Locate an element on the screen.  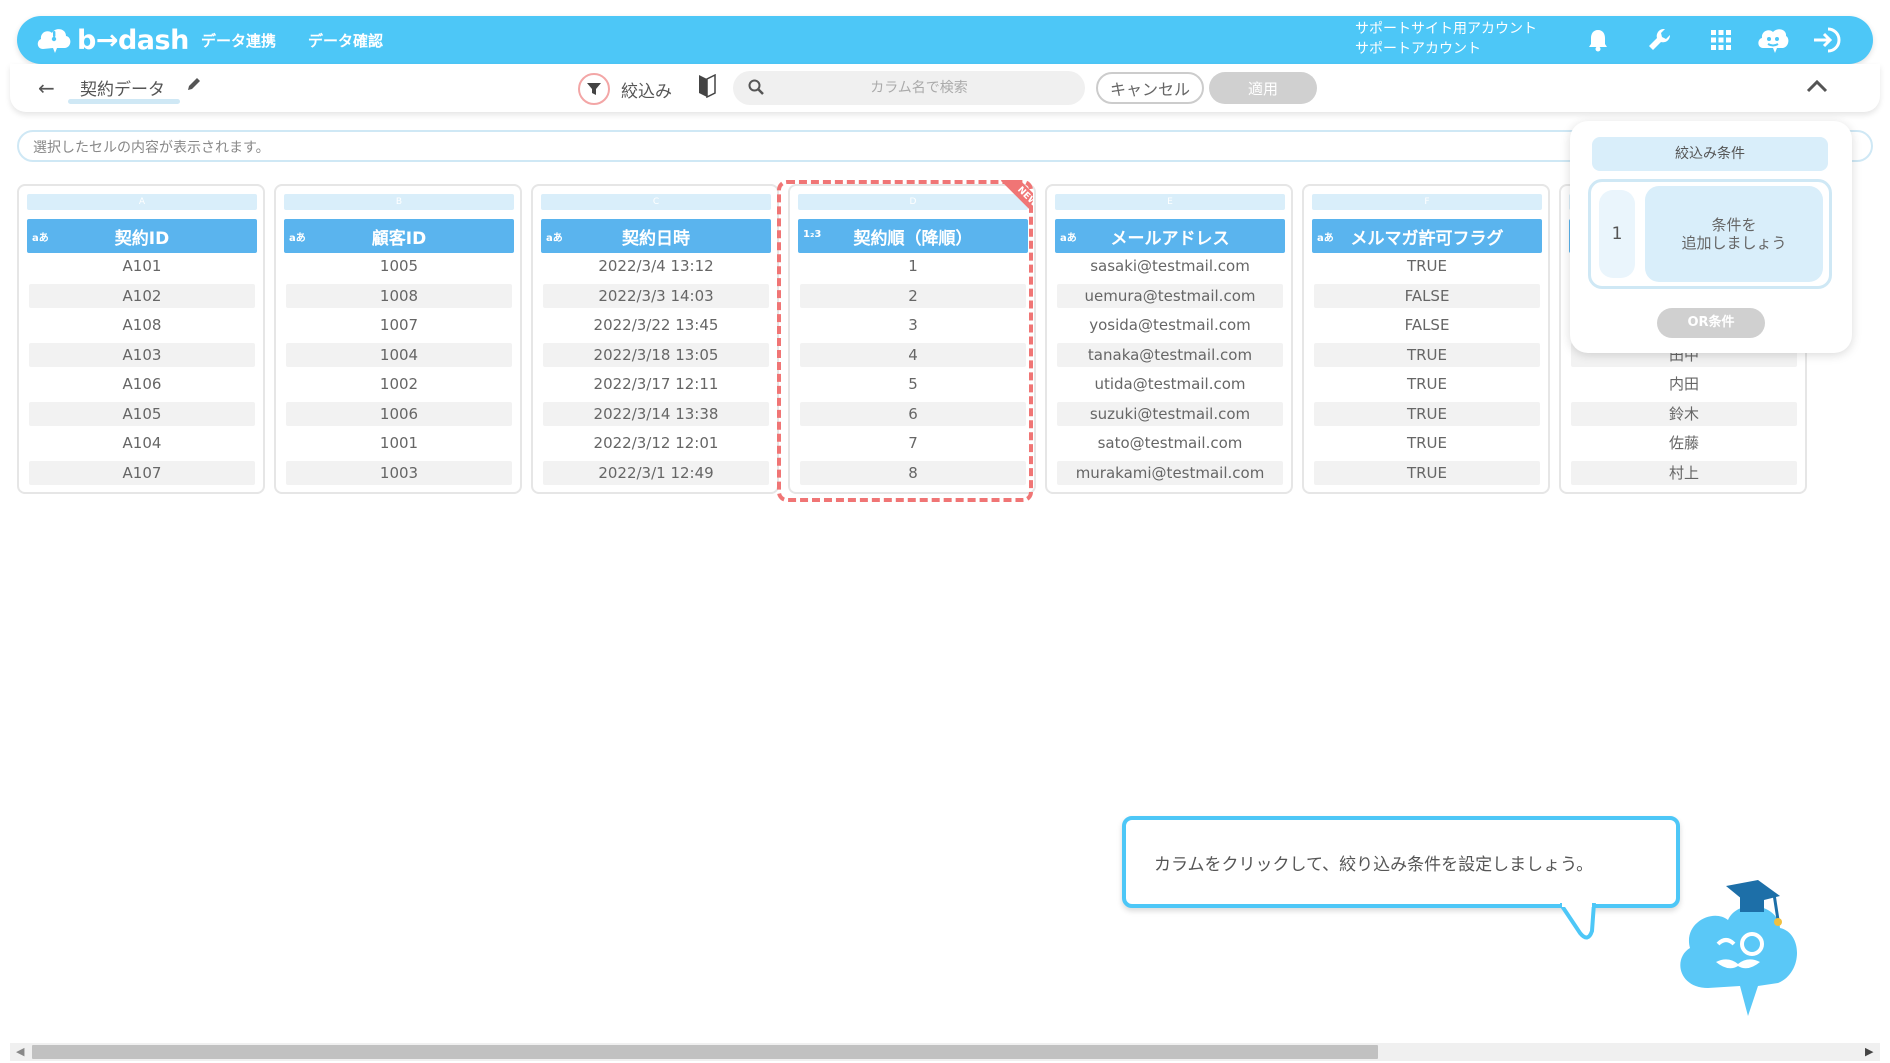
dropzone-line1: 条件を is located at coordinates (1734, 225).